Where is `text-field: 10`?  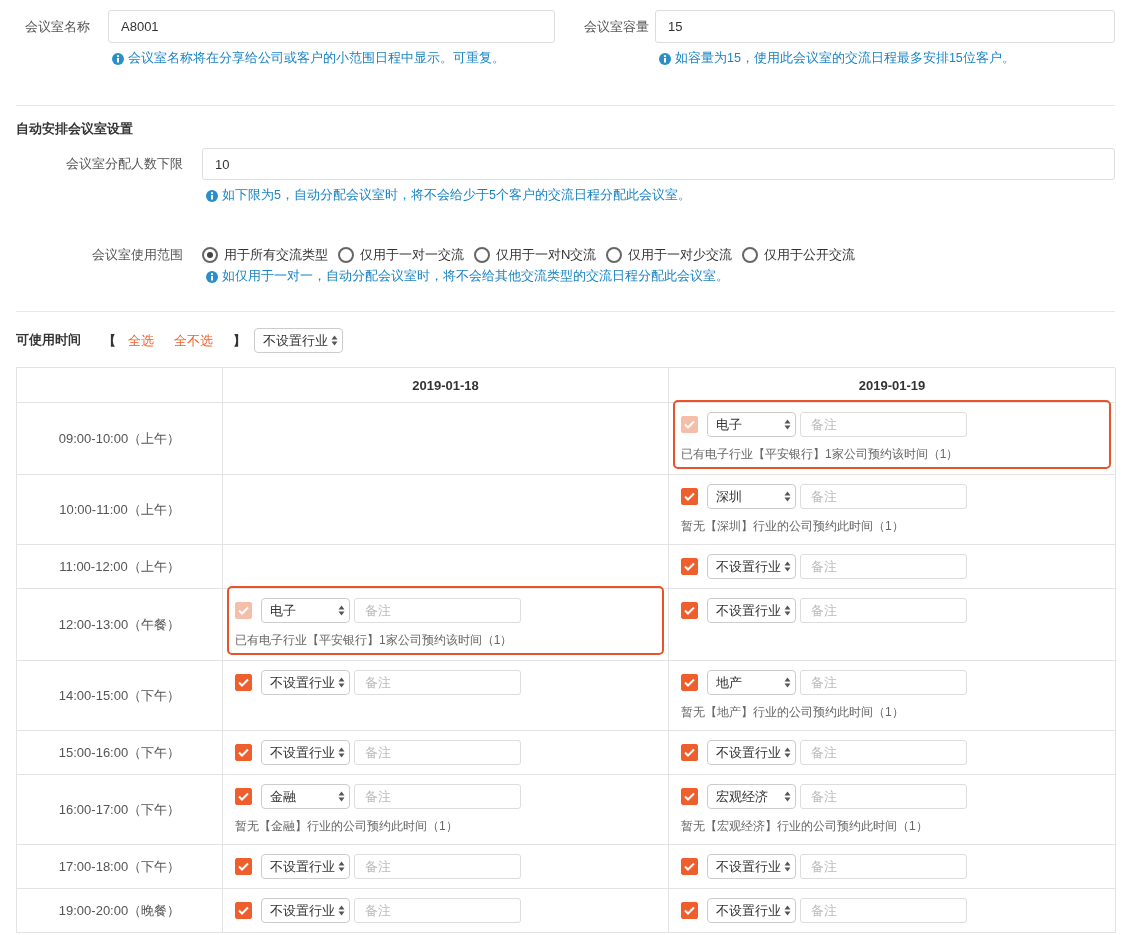
text-field: 10 is located at coordinates (658, 164).